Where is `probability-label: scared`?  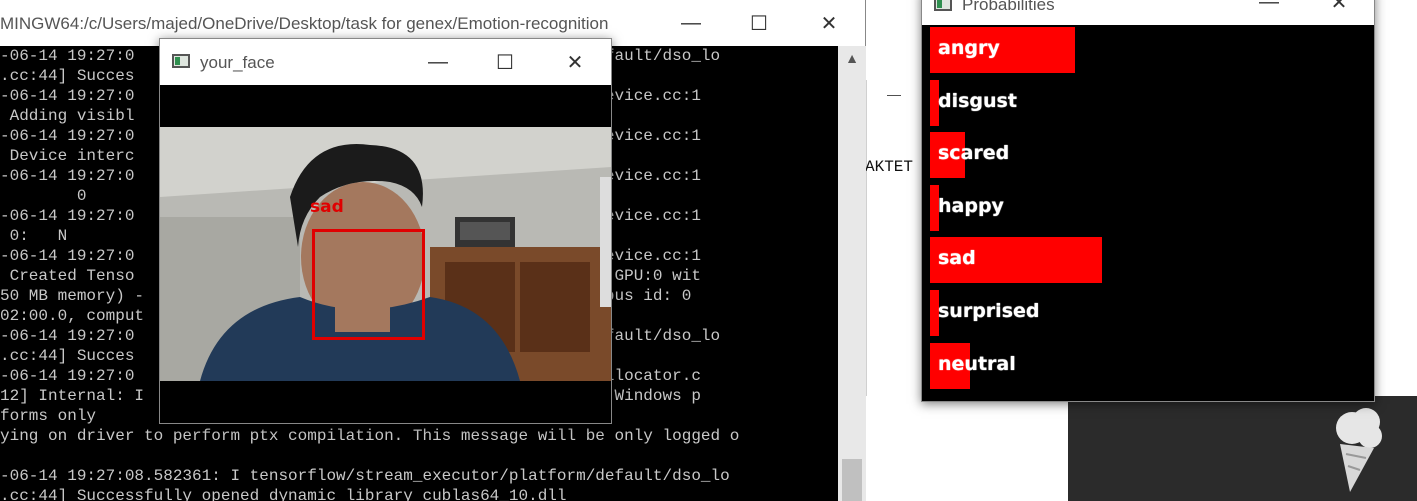 probability-label: scared is located at coordinates (974, 153).